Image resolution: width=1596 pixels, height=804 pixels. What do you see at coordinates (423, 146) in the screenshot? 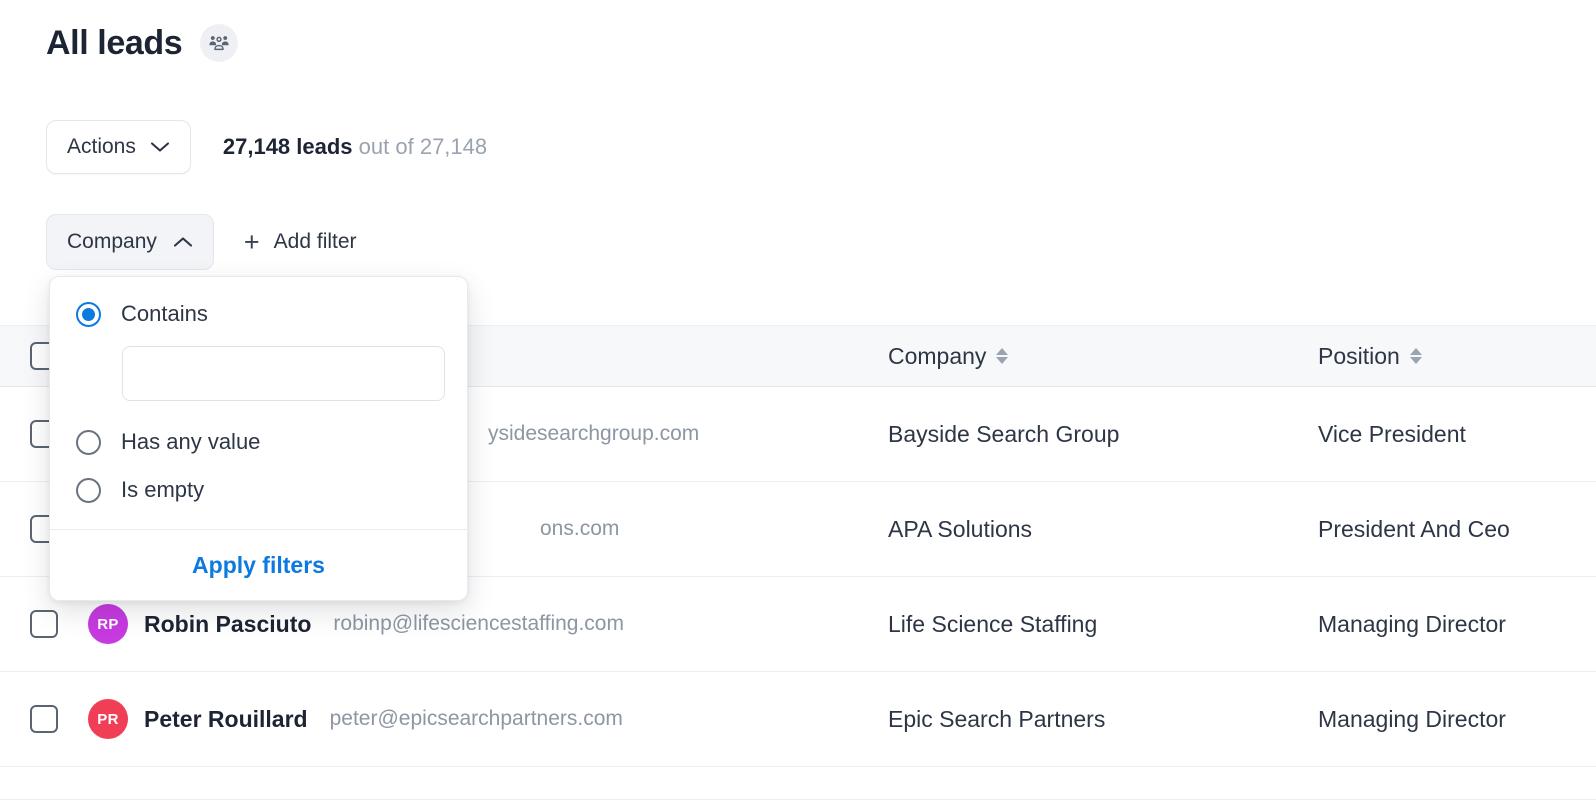
I see `lead-count-suffix: out of 27,148` at bounding box center [423, 146].